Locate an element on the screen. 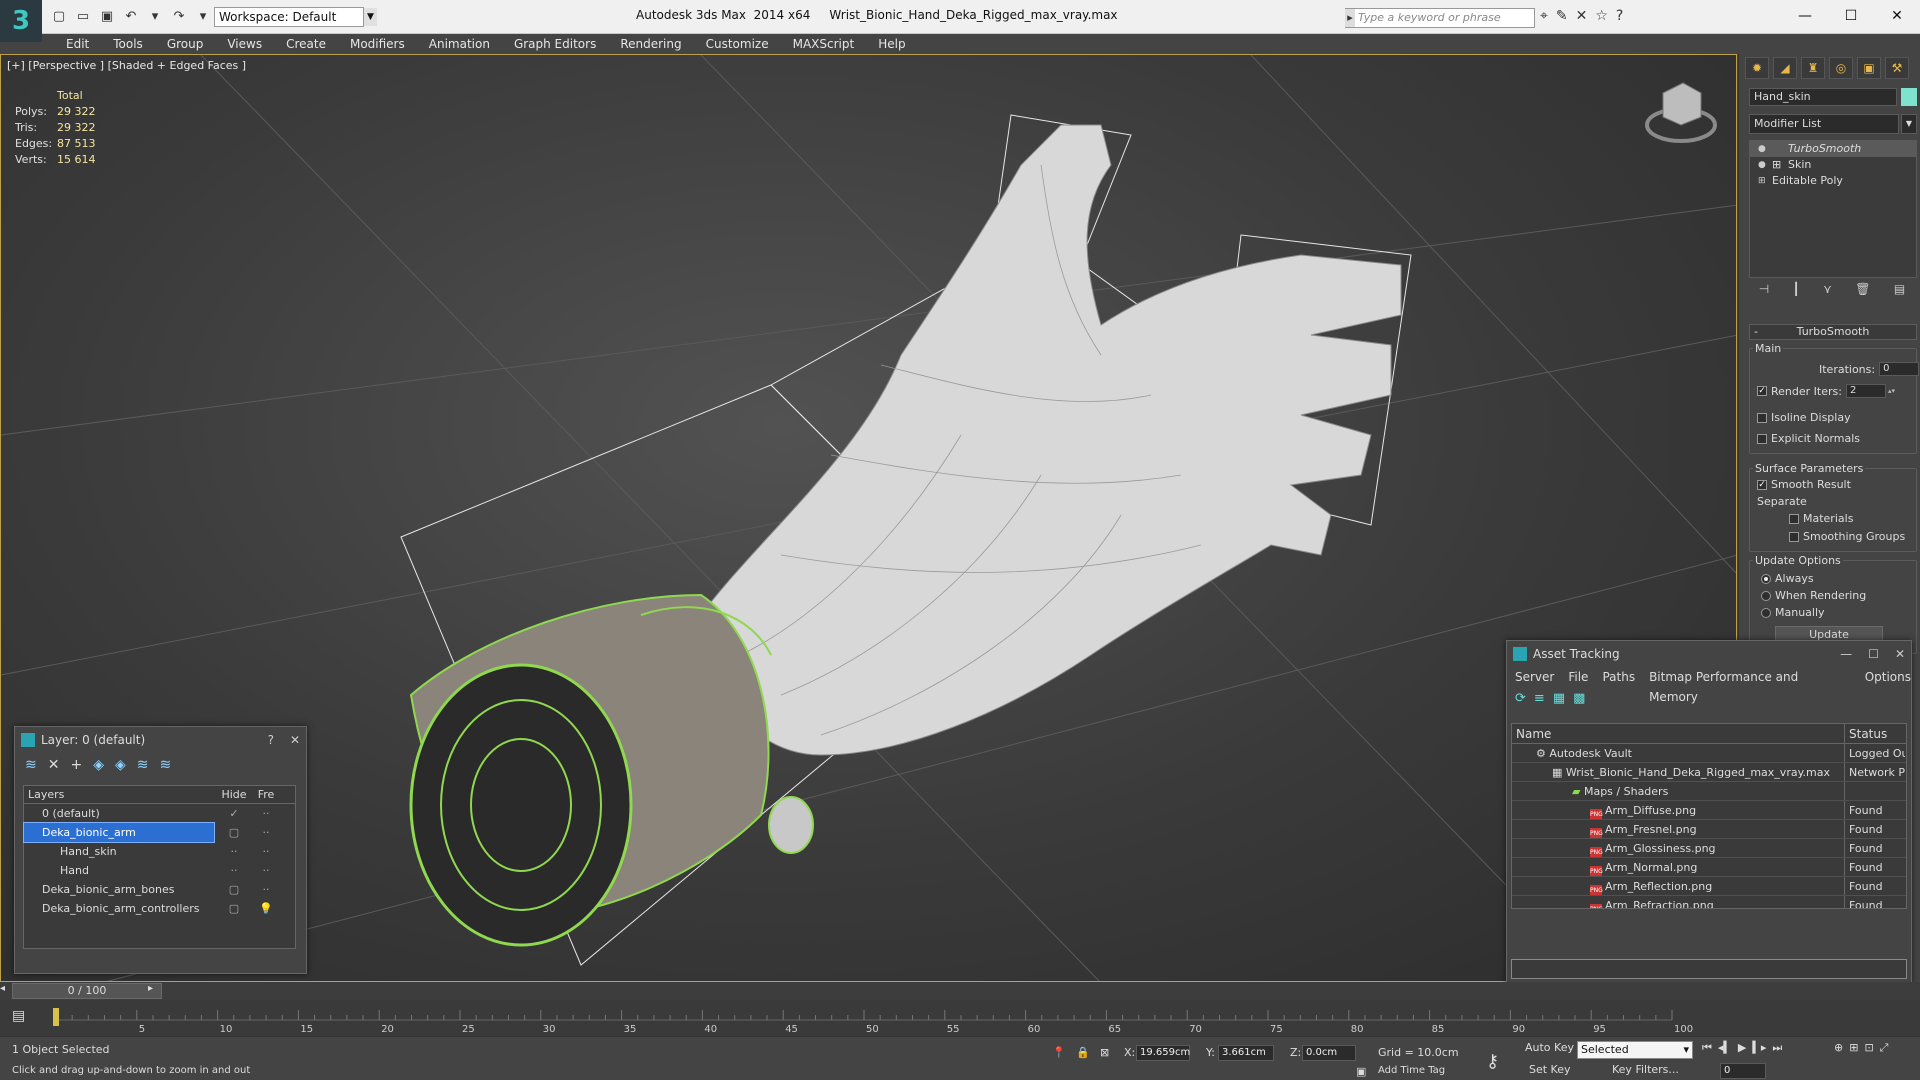  subscription-icon: ✎ is located at coordinates (1562, 16).